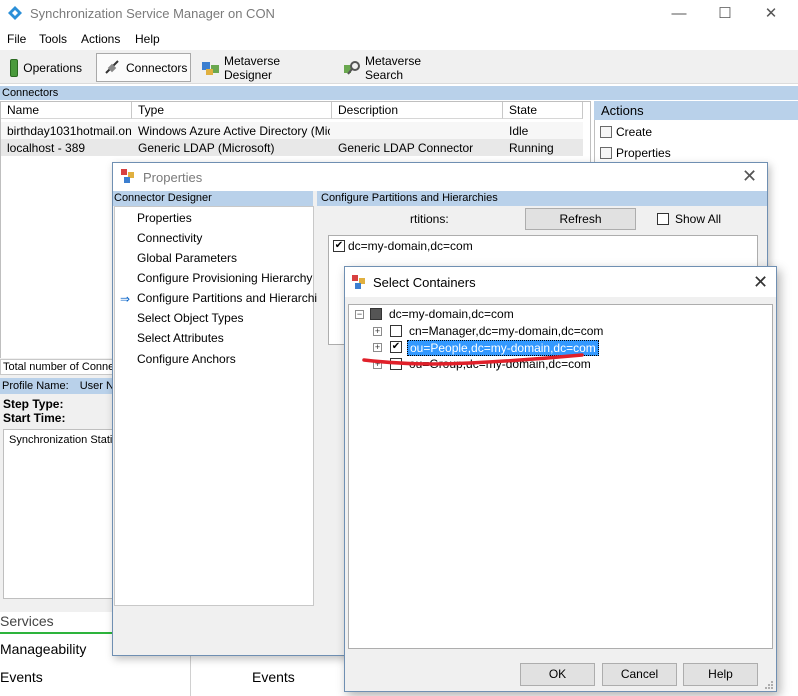  Describe the element at coordinates (557, 674) in the screenshot. I see `ok-button: OK` at that location.